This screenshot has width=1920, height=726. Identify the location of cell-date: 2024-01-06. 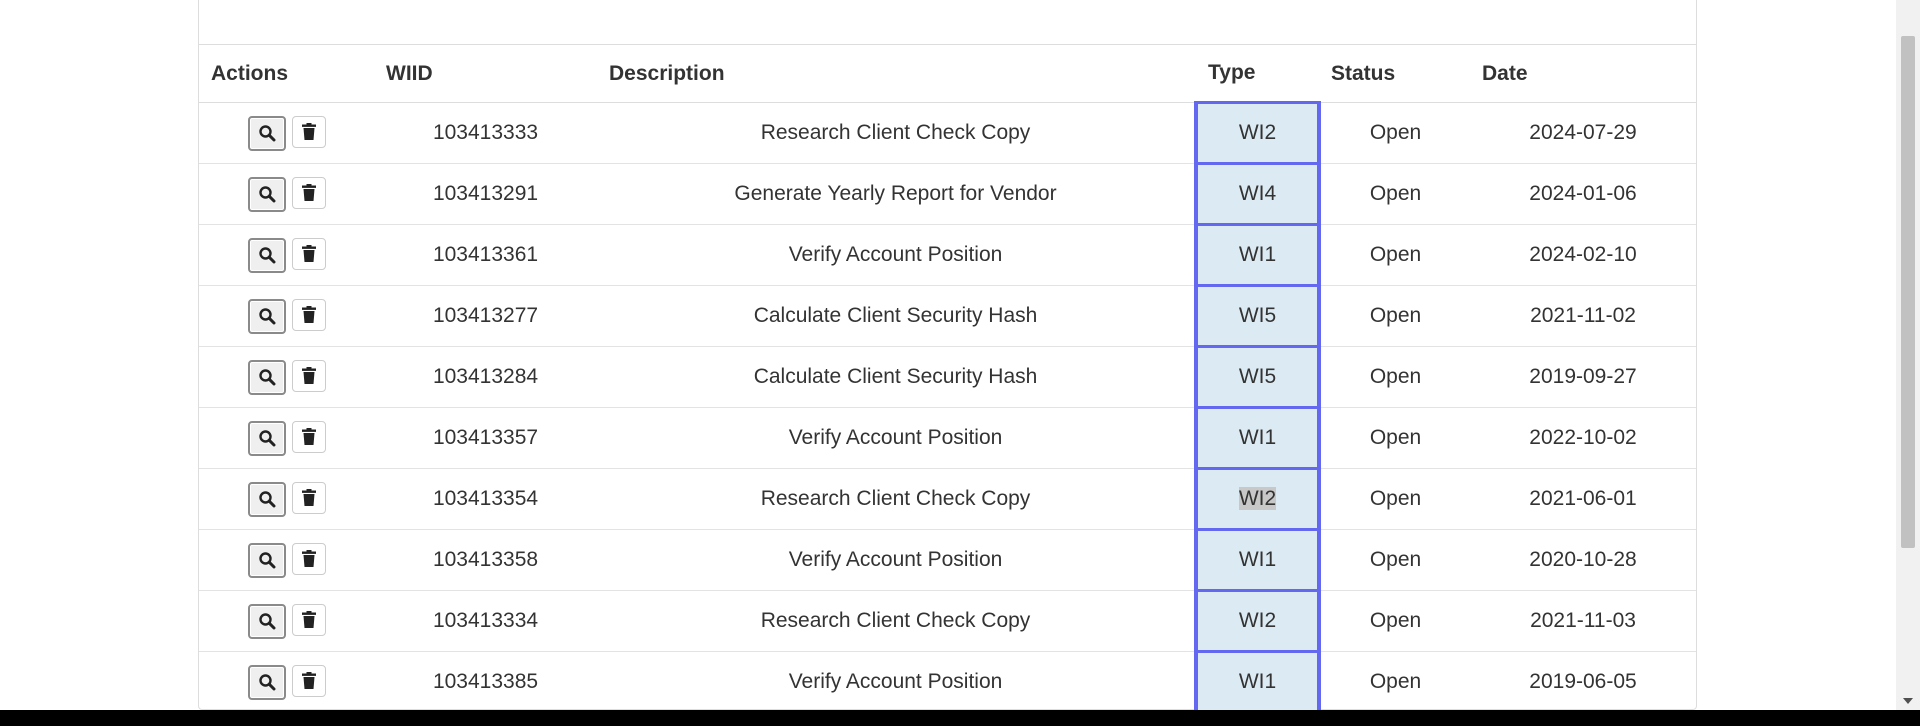
(1583, 194).